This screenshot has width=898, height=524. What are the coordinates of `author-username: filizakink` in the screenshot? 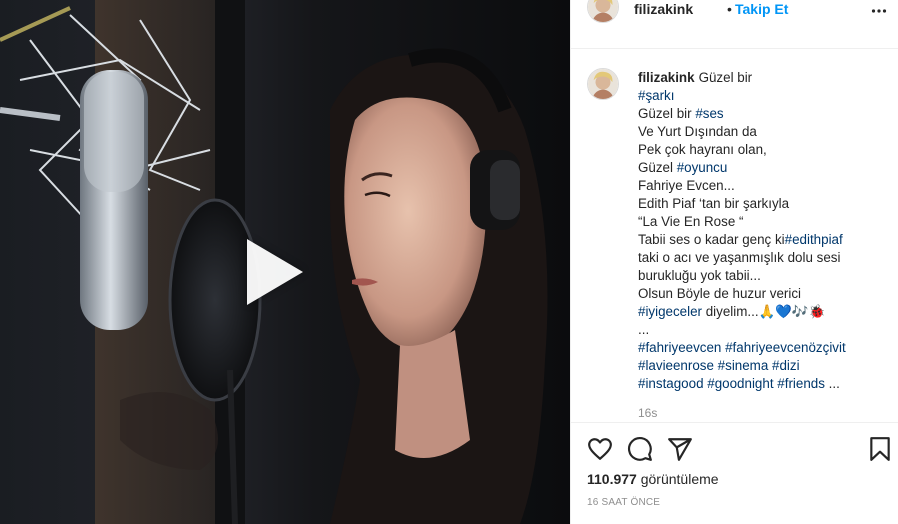 It's located at (663, 9).